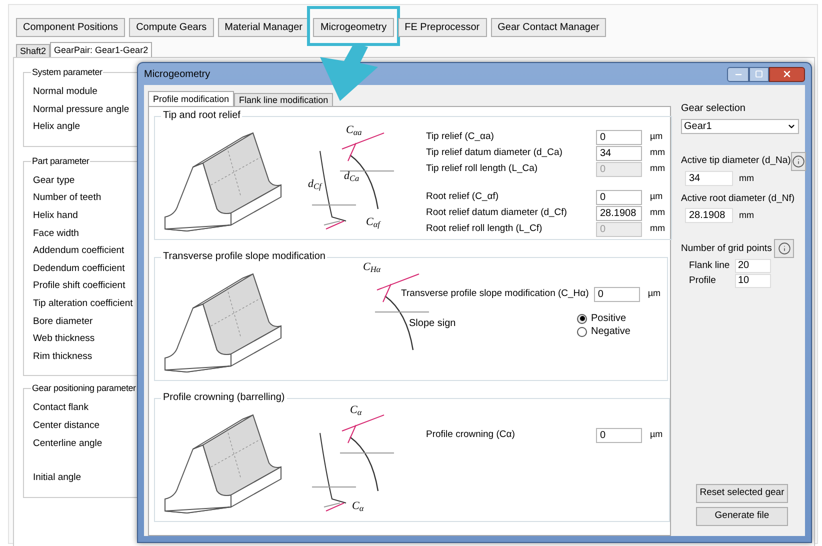 This screenshot has height=546, width=822. What do you see at coordinates (738, 74) in the screenshot?
I see `minimize-button` at bounding box center [738, 74].